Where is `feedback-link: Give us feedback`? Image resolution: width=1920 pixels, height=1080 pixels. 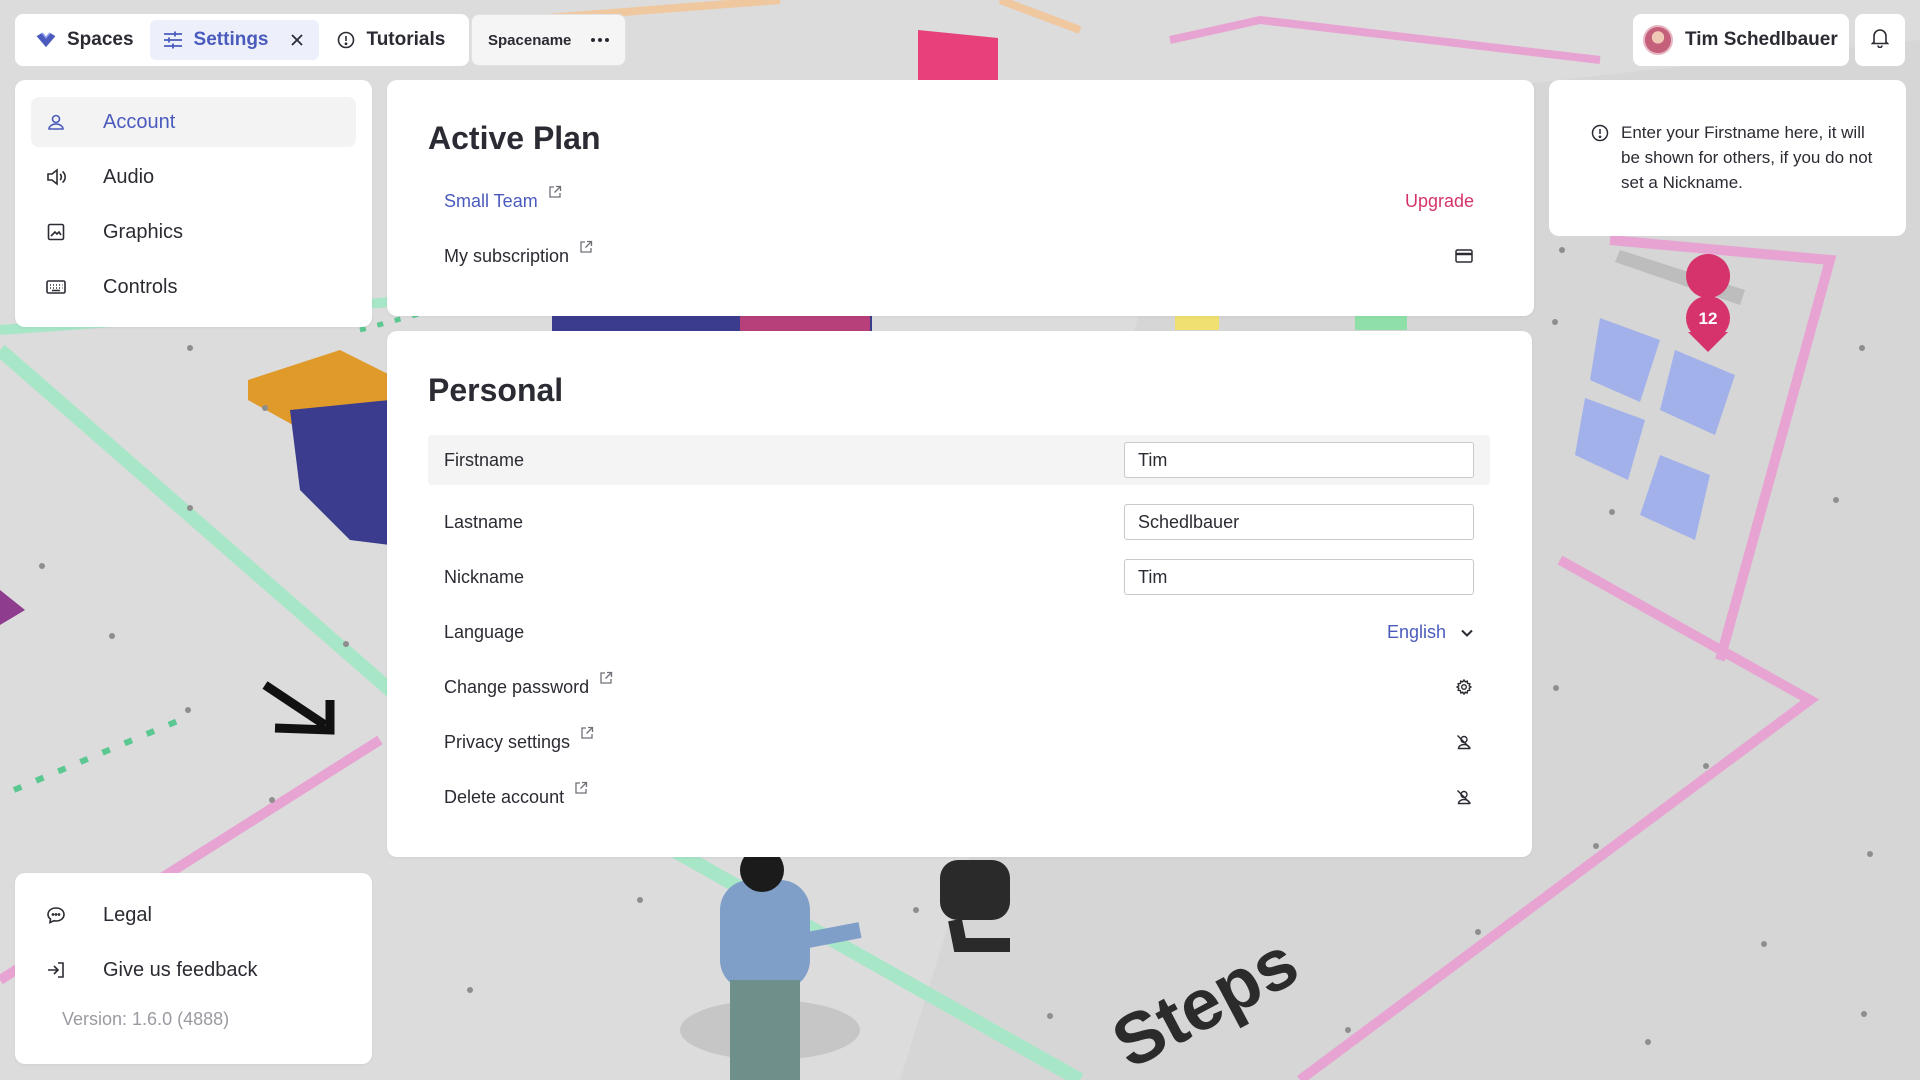 feedback-link: Give us feedback is located at coordinates (193, 970).